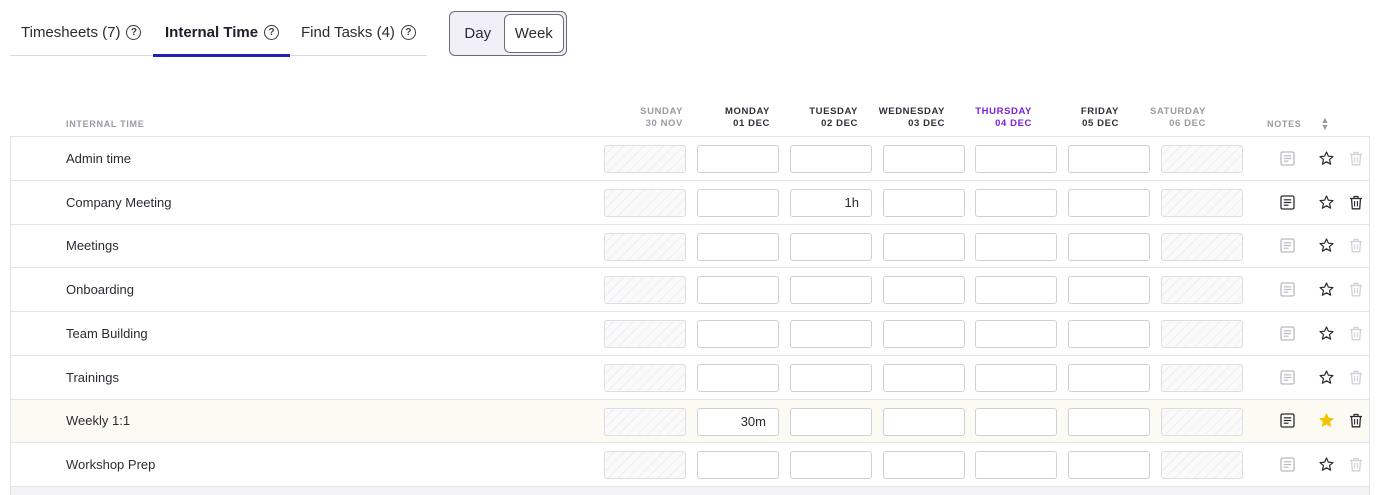 The image size is (1382, 495). Describe the element at coordinates (81, 32) in the screenshot. I see `tab-timesheets: Timesheets (7) ?` at that location.